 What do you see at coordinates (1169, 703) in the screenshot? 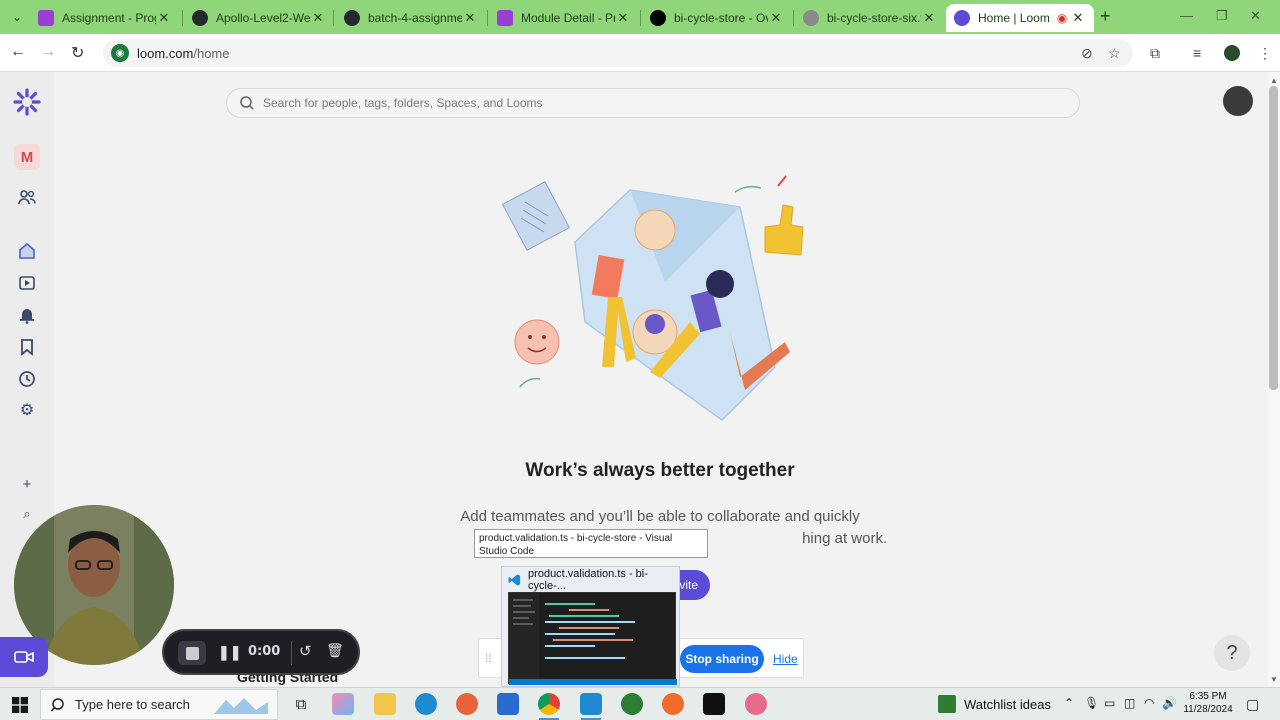
I see `speaker-icon: 🔊` at bounding box center [1169, 703].